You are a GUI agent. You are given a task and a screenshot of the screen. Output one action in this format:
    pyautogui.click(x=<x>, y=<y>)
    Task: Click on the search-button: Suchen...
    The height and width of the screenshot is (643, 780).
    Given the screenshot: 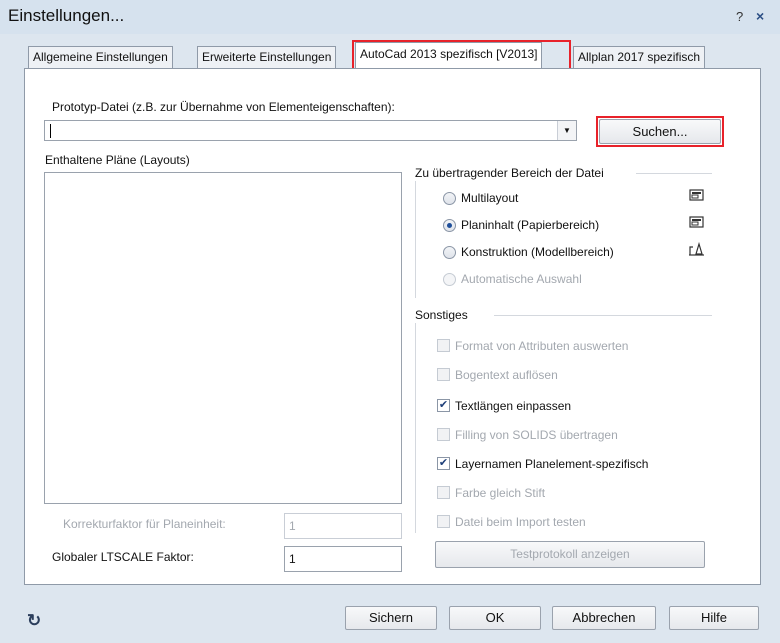 What is the action you would take?
    pyautogui.click(x=660, y=131)
    